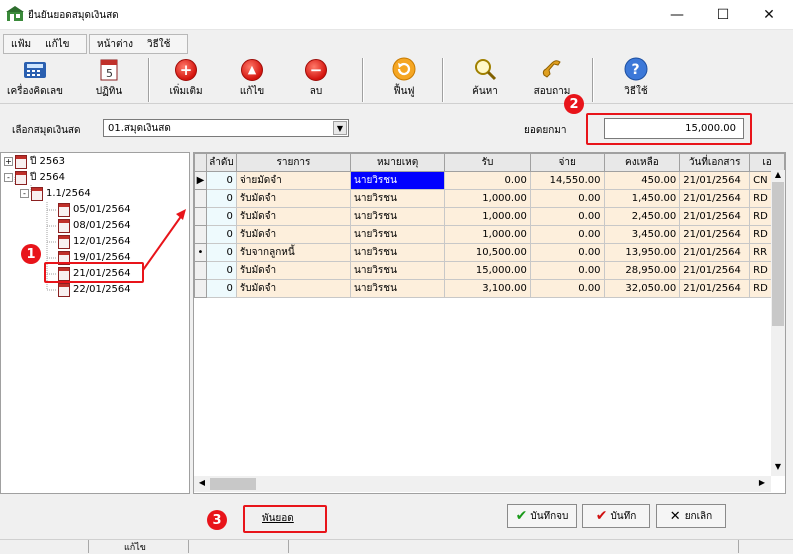 Image resolution: width=793 pixels, height=554 pixels. I want to click on tree-node-year-2564: - ปี 2564, so click(34, 177).